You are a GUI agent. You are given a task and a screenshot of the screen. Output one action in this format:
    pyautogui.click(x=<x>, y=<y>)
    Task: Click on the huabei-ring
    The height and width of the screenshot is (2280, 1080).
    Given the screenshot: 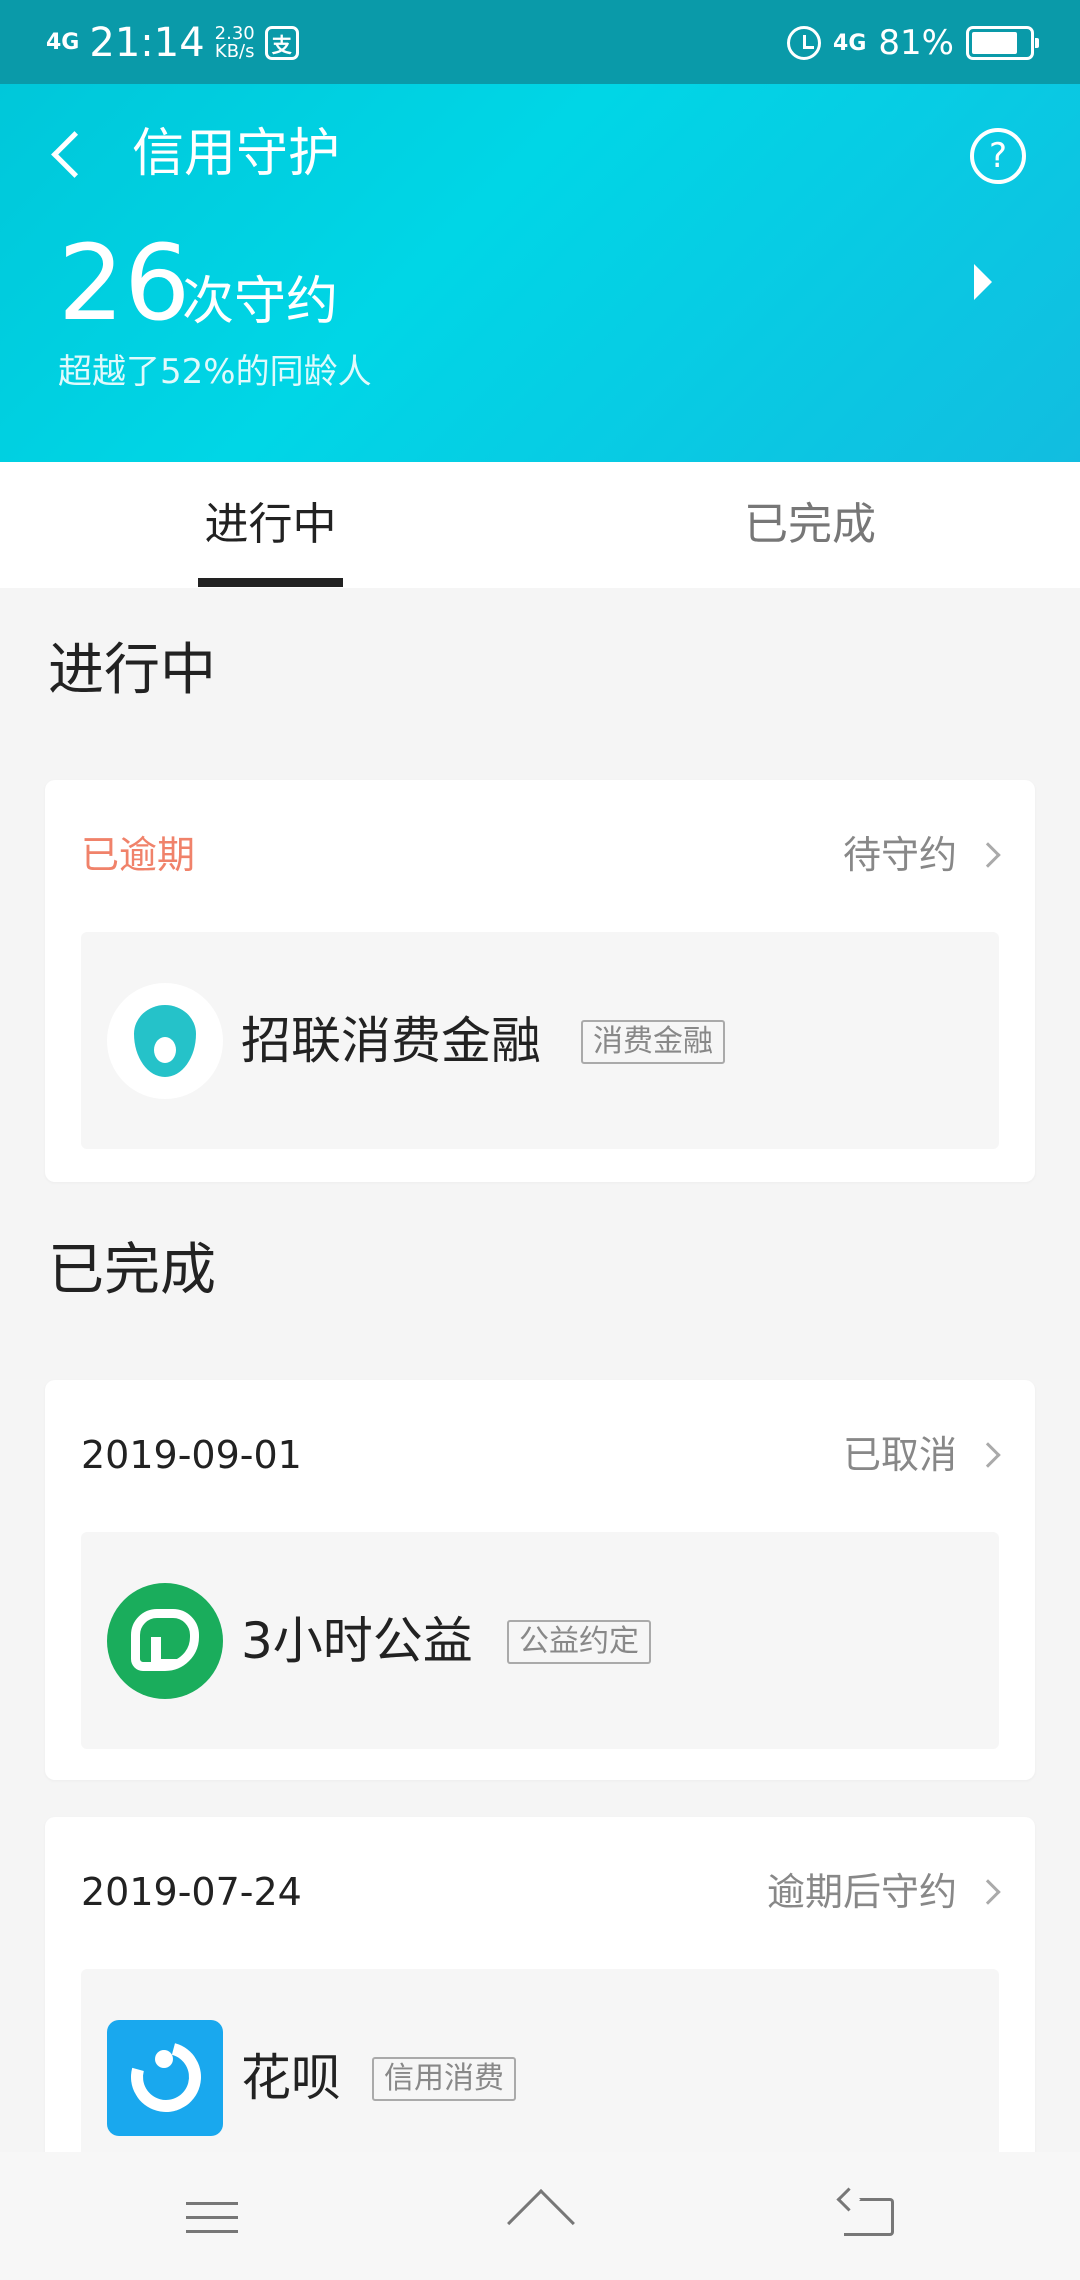 What is the action you would take?
    pyautogui.click(x=166, y=2077)
    